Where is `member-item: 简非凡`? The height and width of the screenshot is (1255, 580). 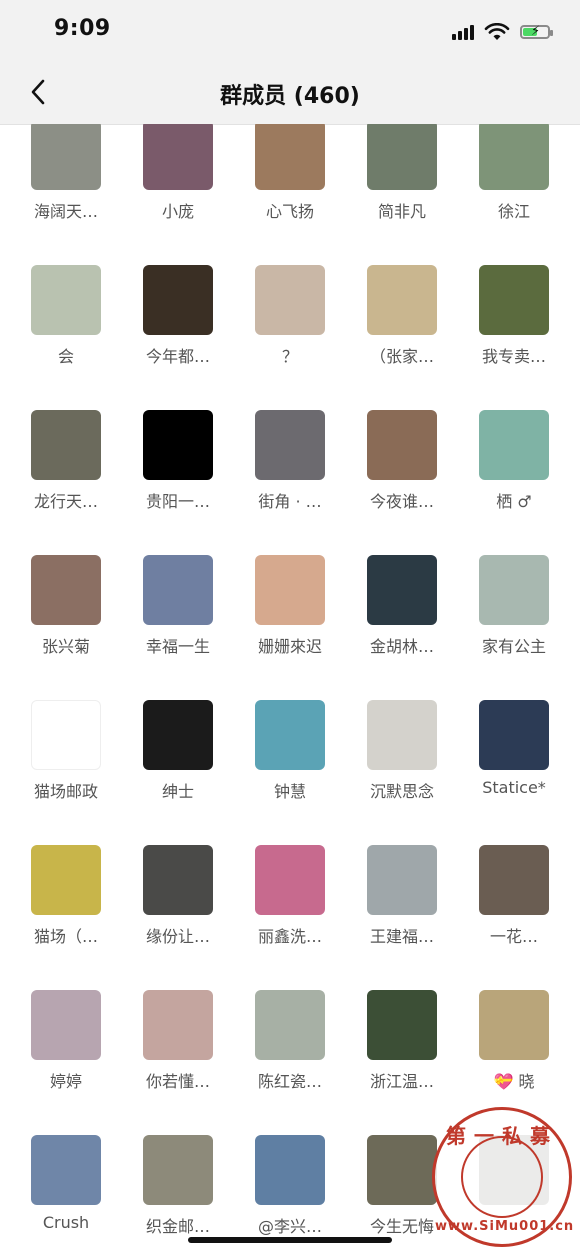 member-item: 简非凡 is located at coordinates (402, 194).